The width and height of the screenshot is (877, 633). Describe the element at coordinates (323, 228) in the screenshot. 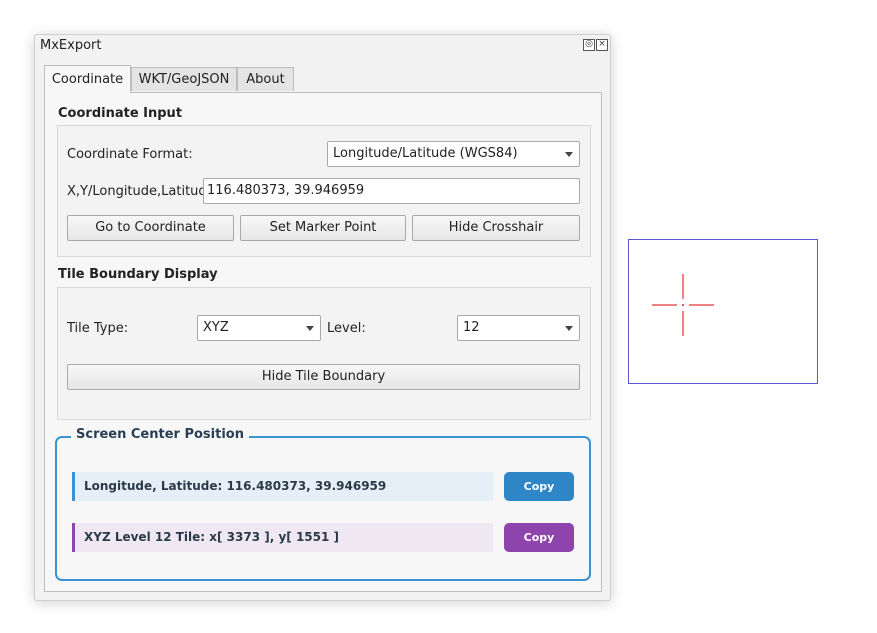

I see `set-marker-point-button: Set Marker Point` at that location.